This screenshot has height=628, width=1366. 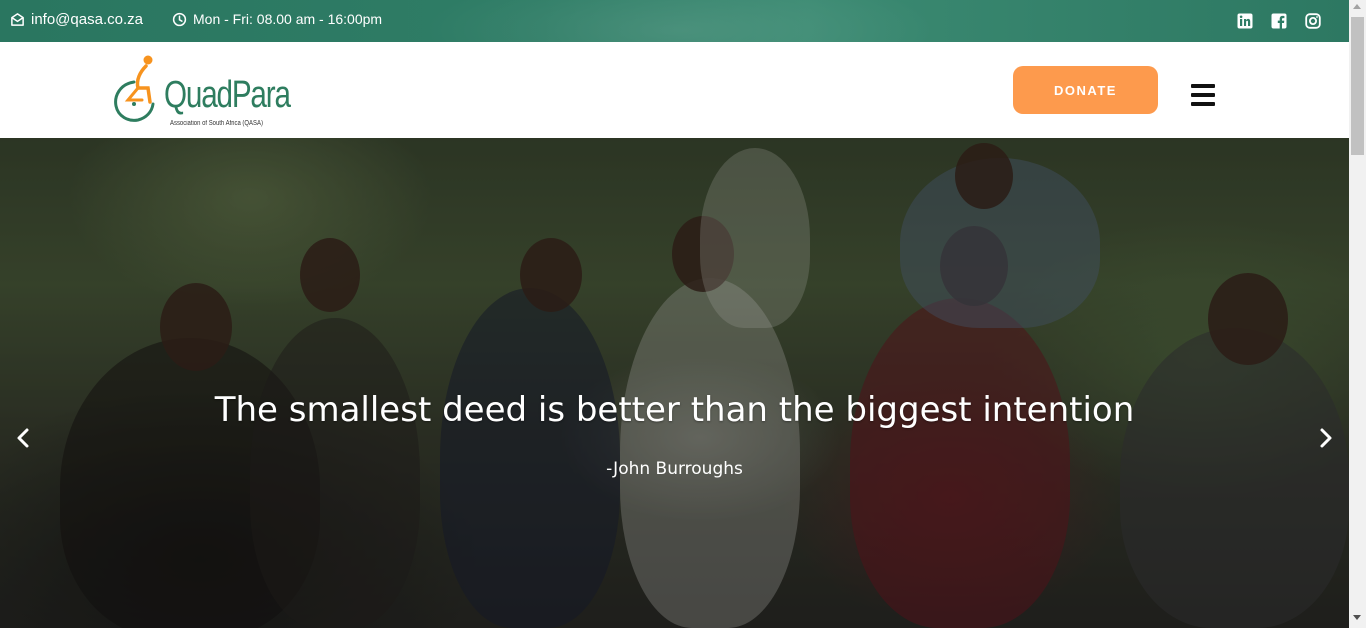 What do you see at coordinates (674, 469) in the screenshot?
I see `hero-quote-author: -John Burroughs` at bounding box center [674, 469].